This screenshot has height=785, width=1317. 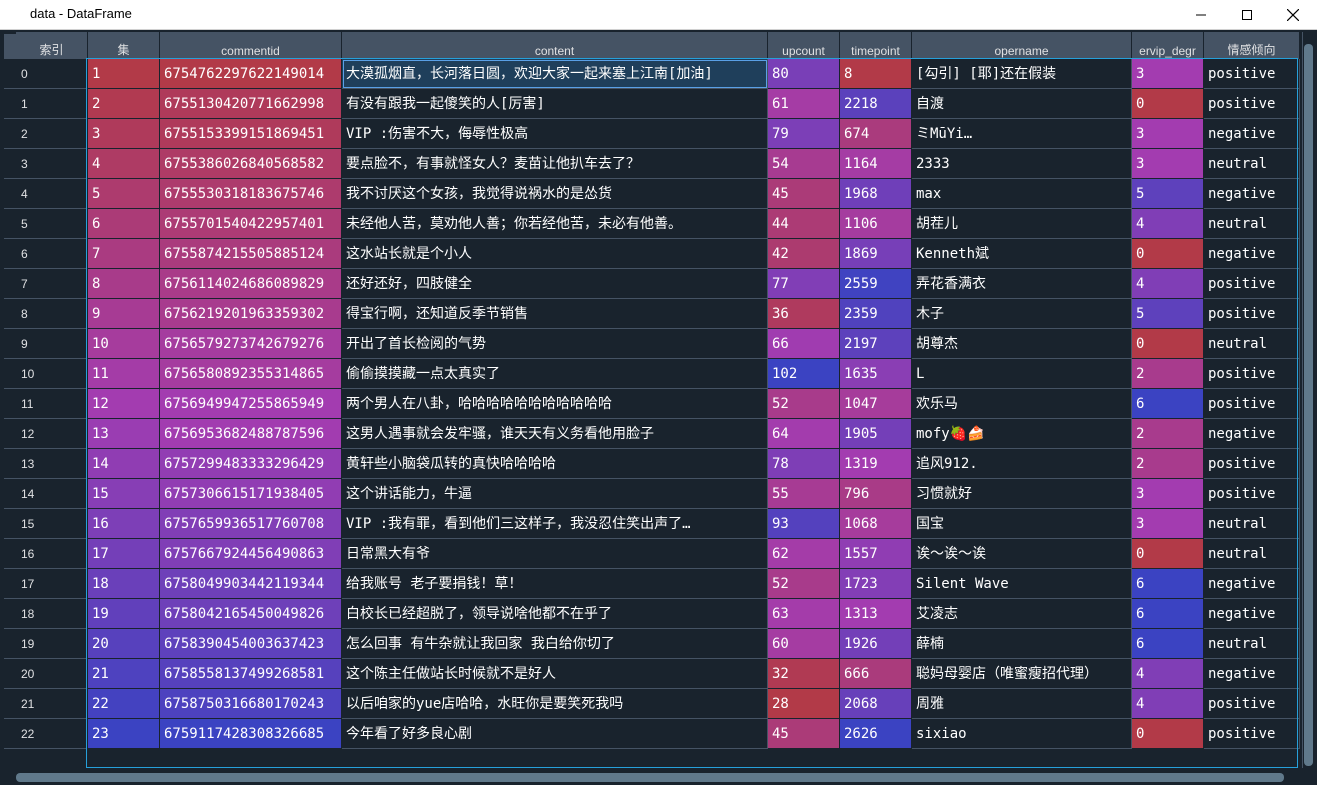 What do you see at coordinates (876, 734) in the screenshot?
I see `timepoint-cell: 2626` at bounding box center [876, 734].